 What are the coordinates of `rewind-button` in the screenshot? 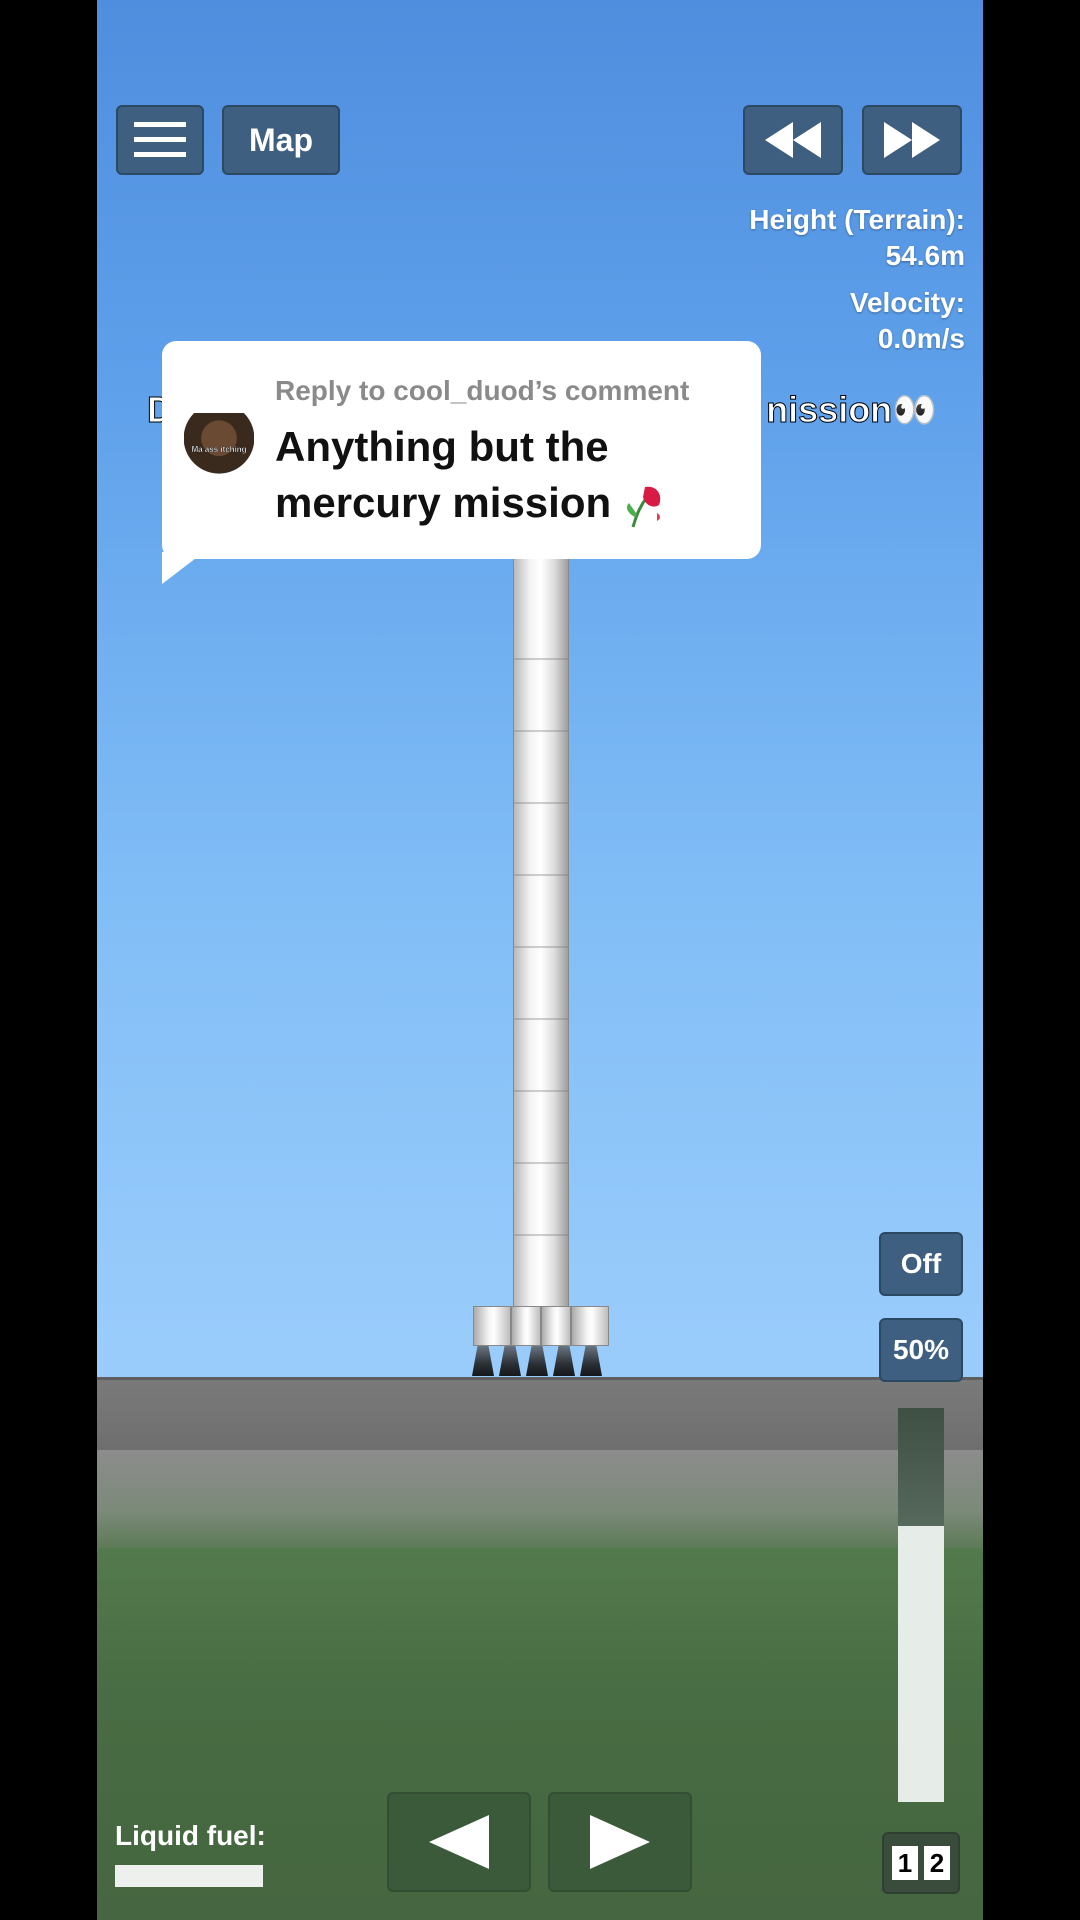 It's located at (793, 140).